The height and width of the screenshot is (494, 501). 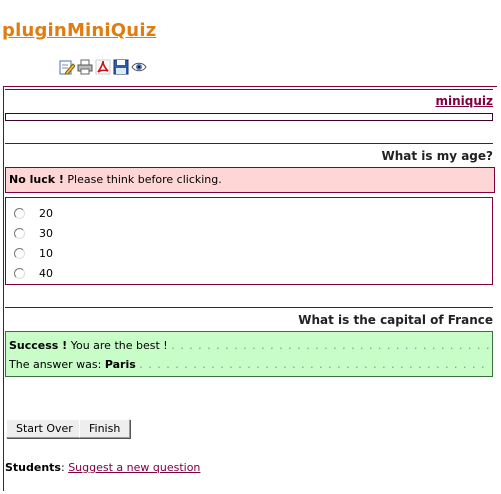 I want to click on option-10: 10, so click(x=33, y=253).